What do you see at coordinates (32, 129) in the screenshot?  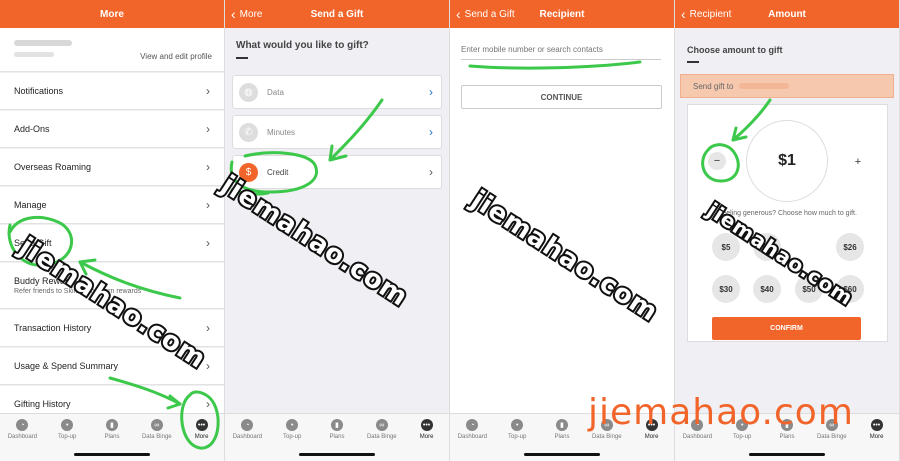 I see `menu-label: Add-Ons` at bounding box center [32, 129].